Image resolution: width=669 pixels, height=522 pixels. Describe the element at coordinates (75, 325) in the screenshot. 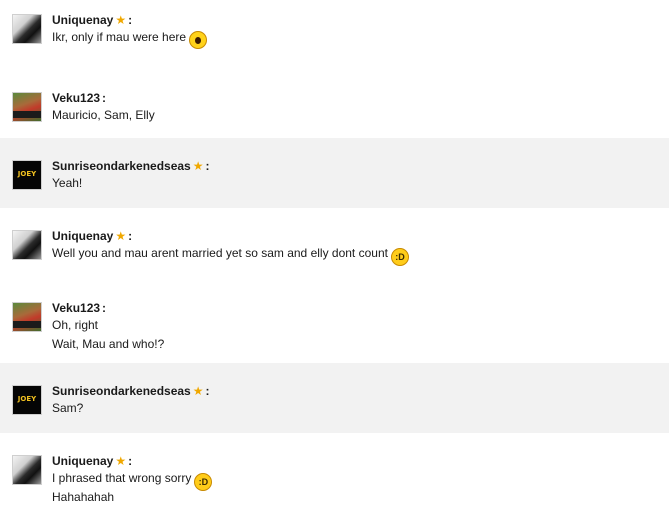

I see `message-text: Oh, right` at that location.